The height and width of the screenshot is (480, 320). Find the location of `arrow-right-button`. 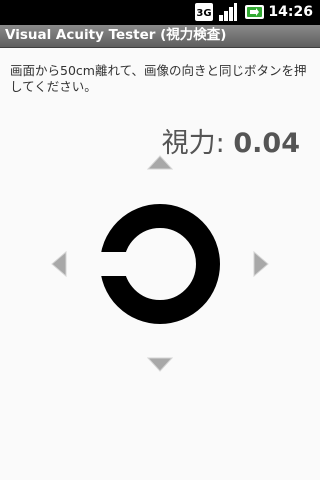

arrow-right-button is located at coordinates (261, 264).